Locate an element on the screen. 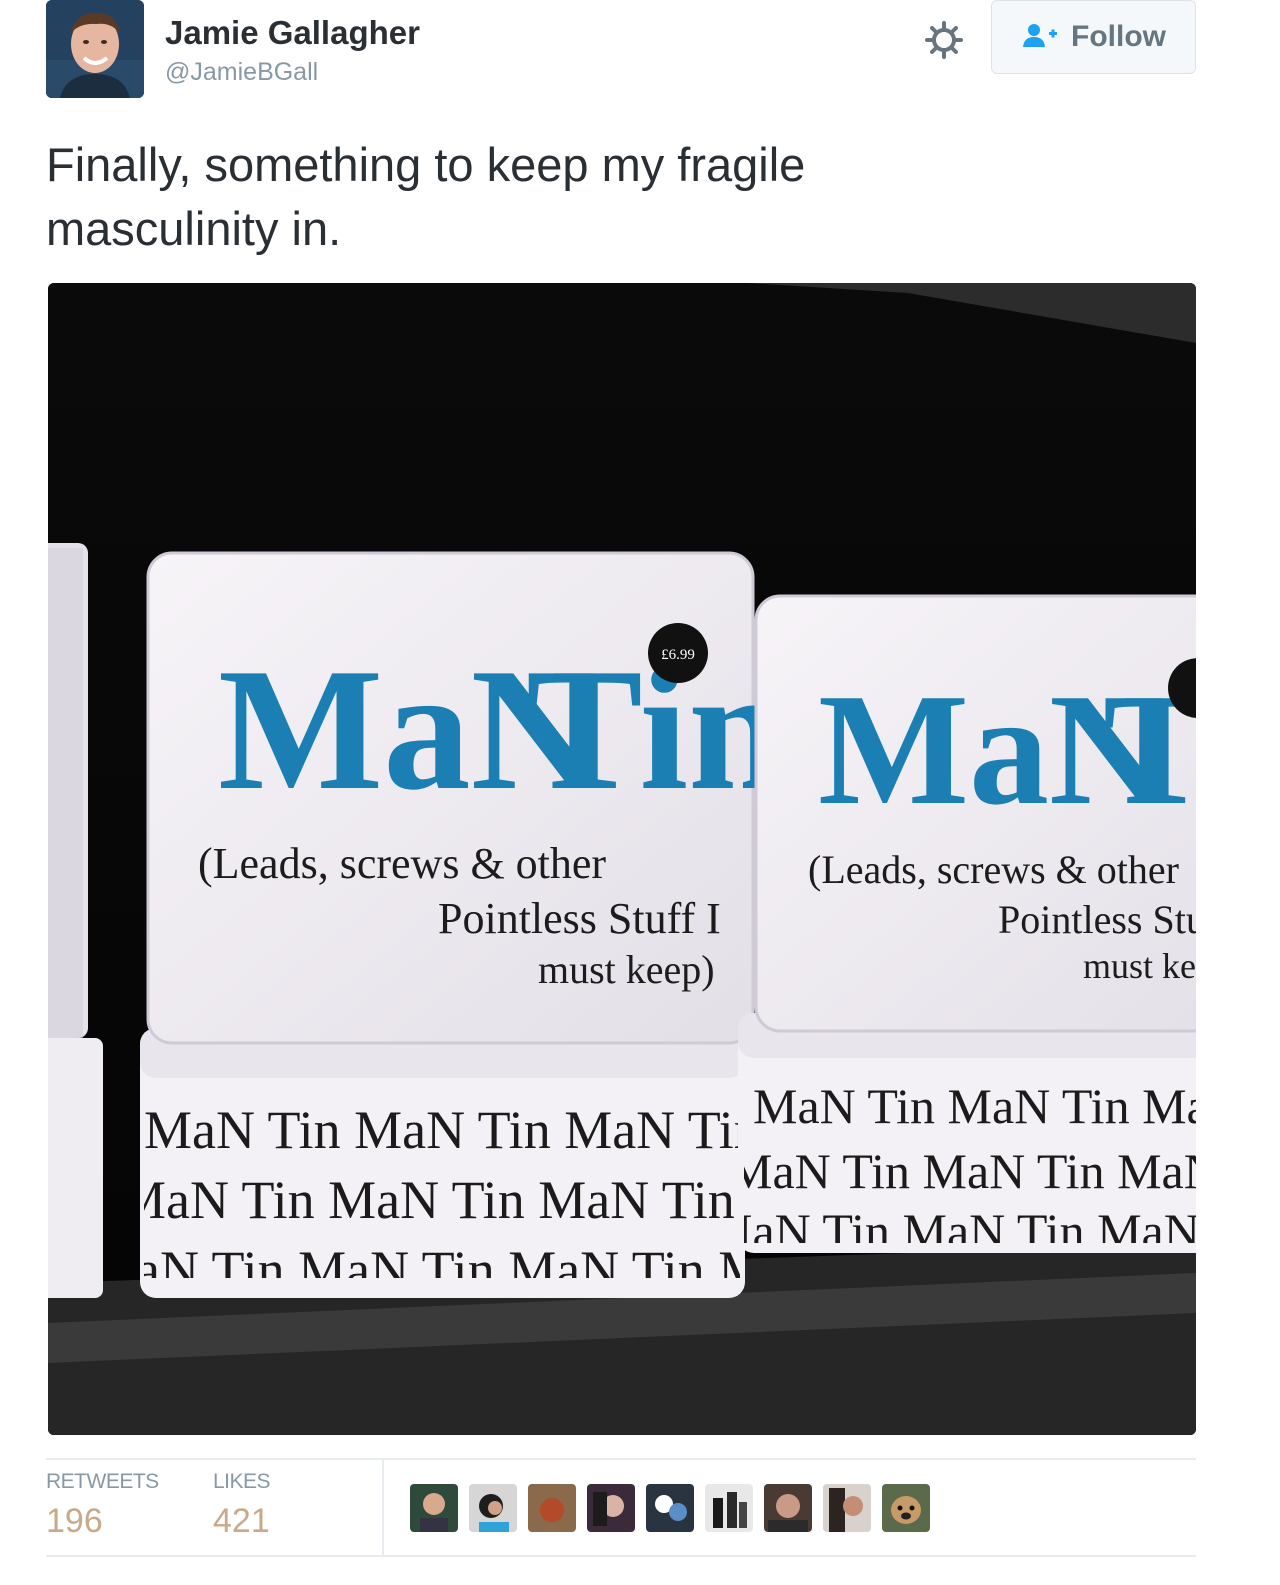  gear-icon is located at coordinates (944, 40).